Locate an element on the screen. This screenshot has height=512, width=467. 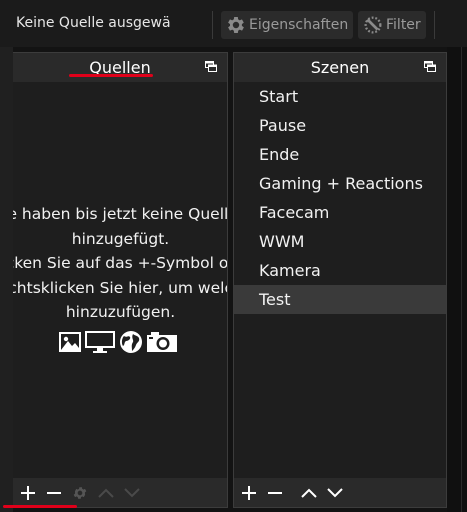
scene-item: Kamera is located at coordinates (340, 270).